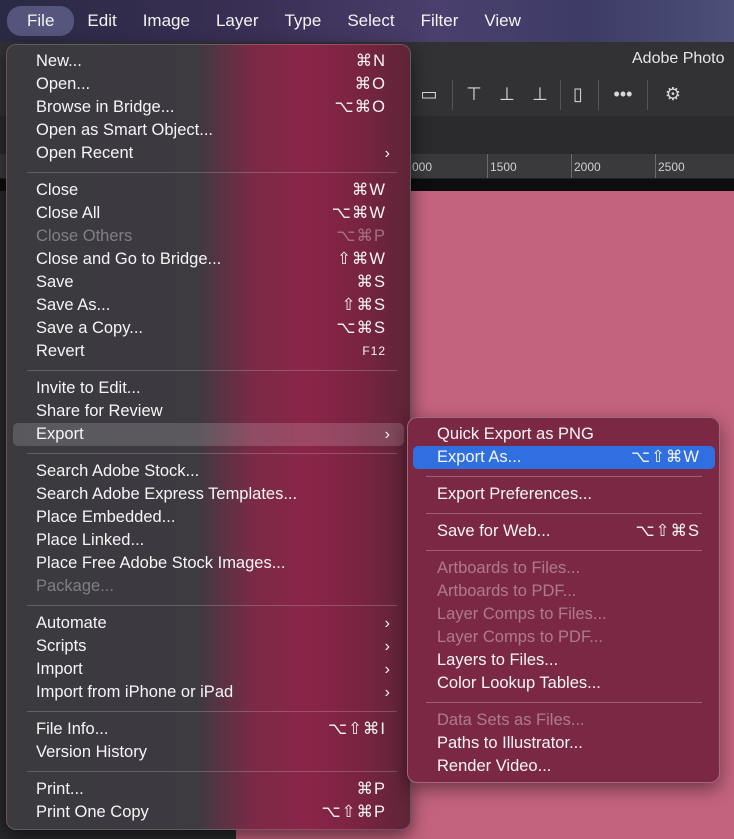 This screenshot has width=734, height=839. What do you see at coordinates (578, 94) in the screenshot?
I see `distribute-icon: ▯` at bounding box center [578, 94].